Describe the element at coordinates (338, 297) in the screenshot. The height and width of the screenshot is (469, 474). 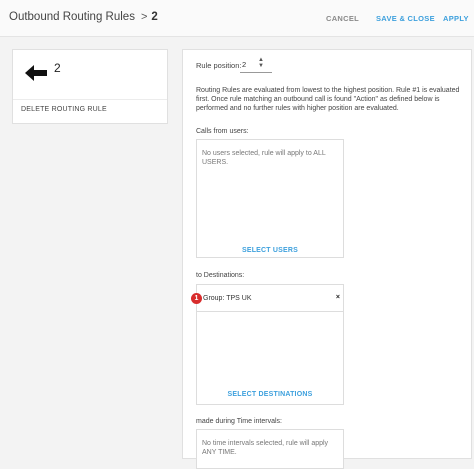
I see `remove-destination-icon: ×` at that location.